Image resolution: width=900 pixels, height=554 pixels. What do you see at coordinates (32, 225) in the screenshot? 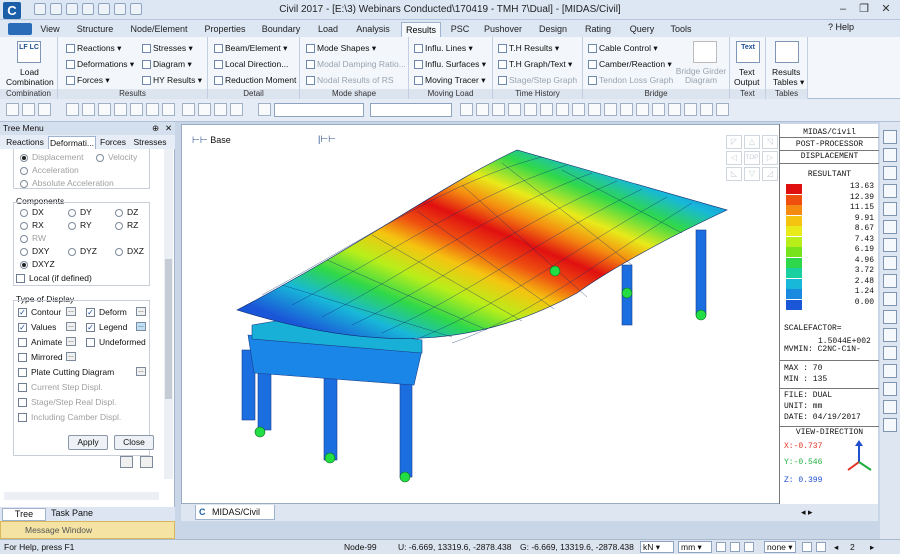
I see `radio-rx: RX` at bounding box center [32, 225].